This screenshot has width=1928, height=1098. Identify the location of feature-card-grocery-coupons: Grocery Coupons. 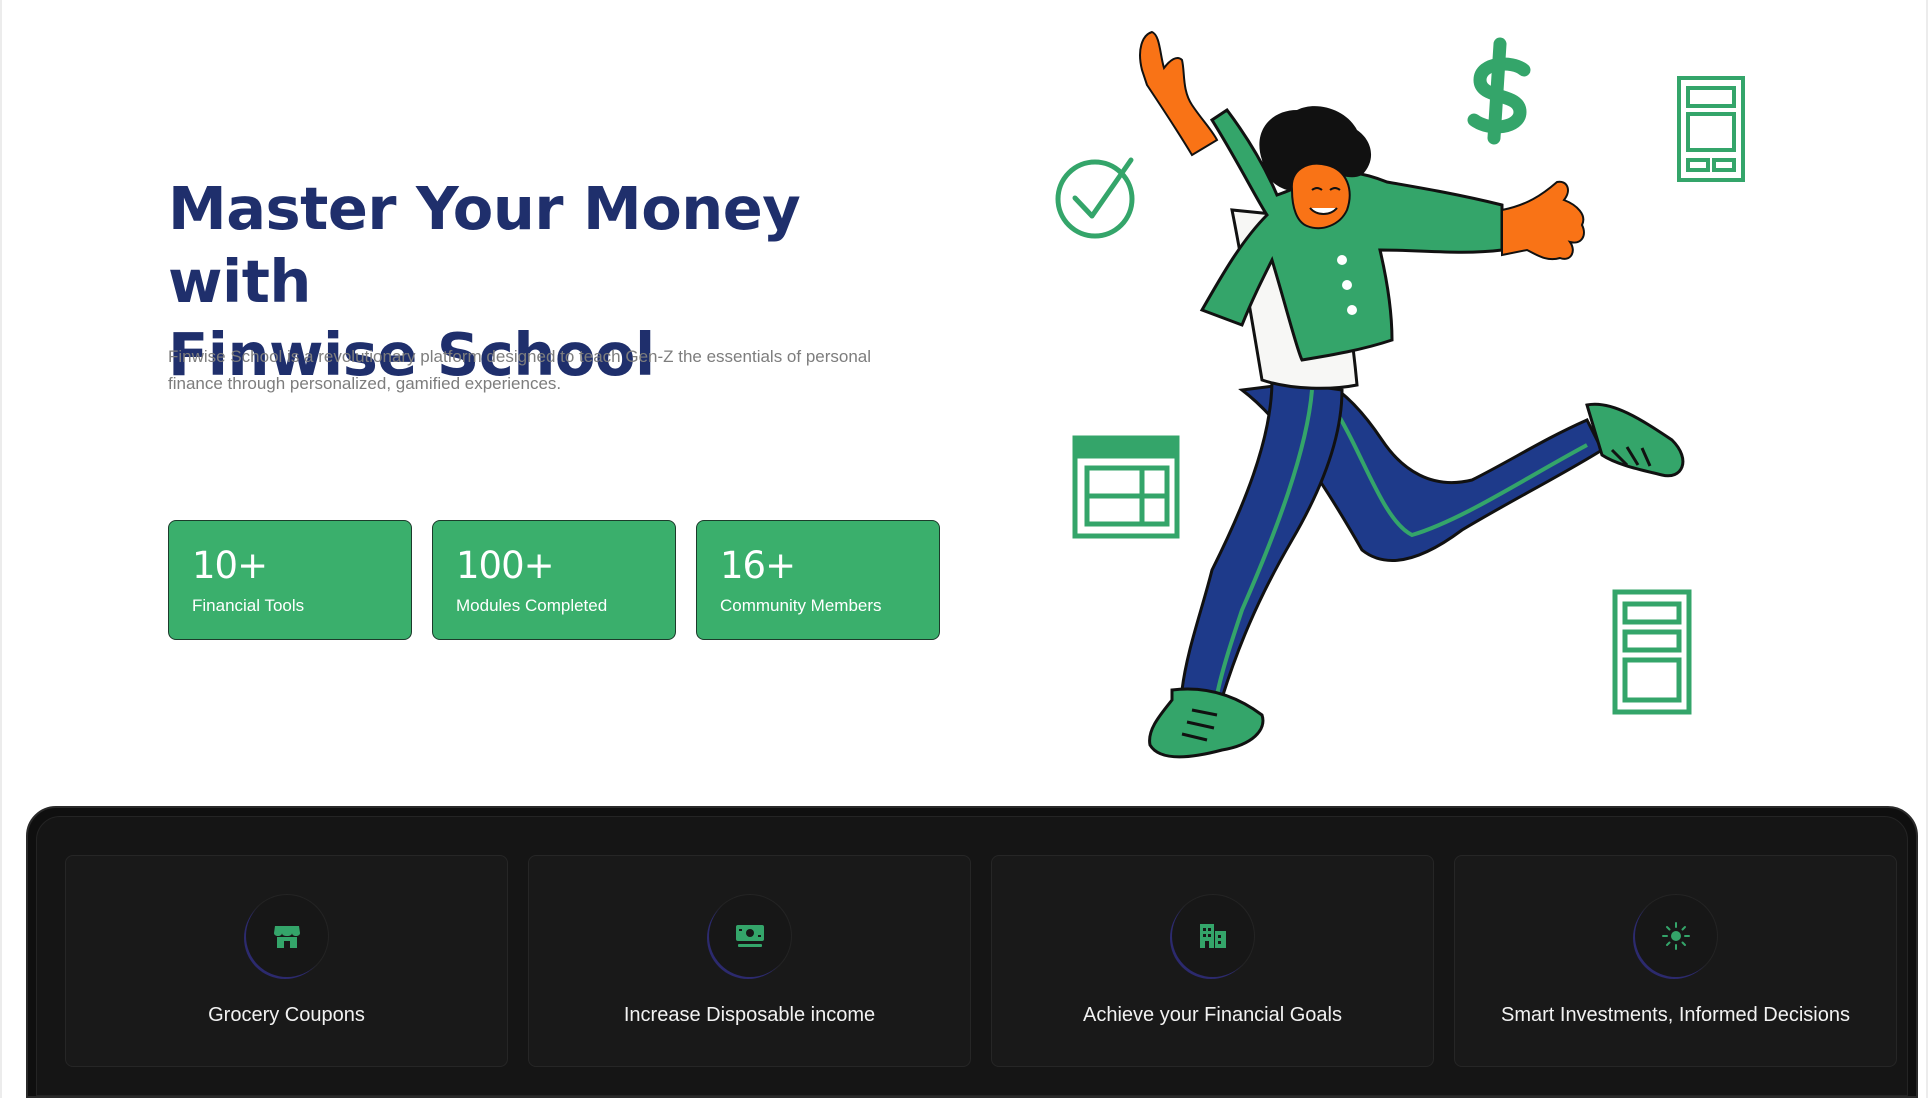
(286, 961).